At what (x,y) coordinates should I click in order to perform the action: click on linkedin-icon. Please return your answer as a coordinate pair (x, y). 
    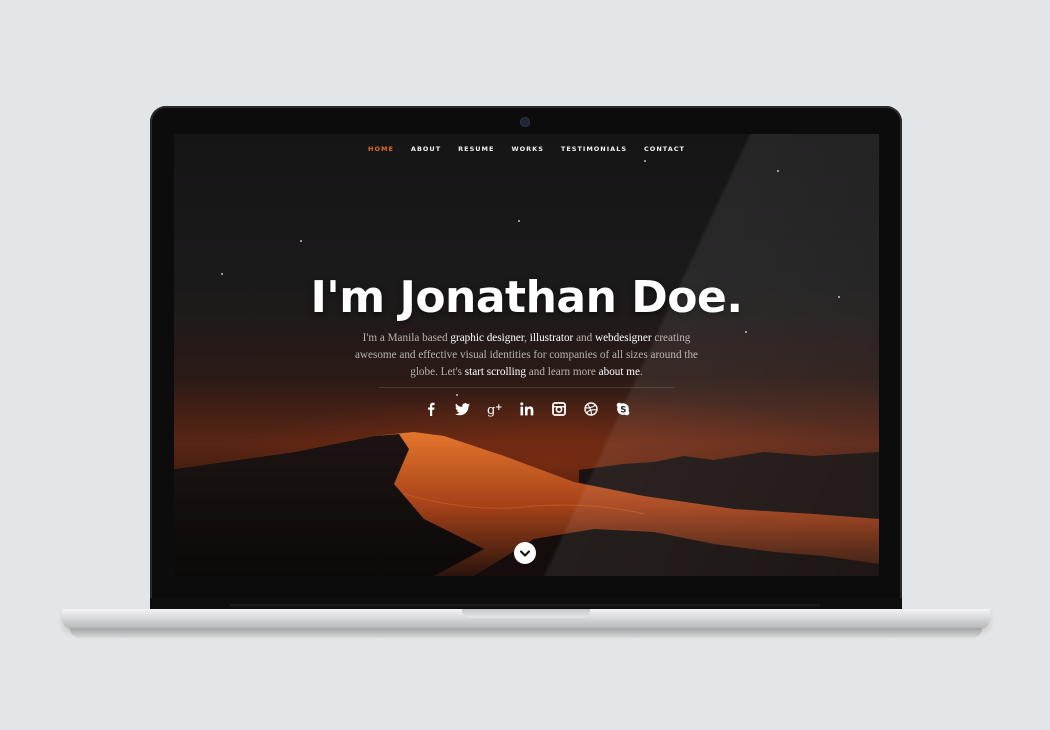
    Looking at the image, I should click on (527, 409).